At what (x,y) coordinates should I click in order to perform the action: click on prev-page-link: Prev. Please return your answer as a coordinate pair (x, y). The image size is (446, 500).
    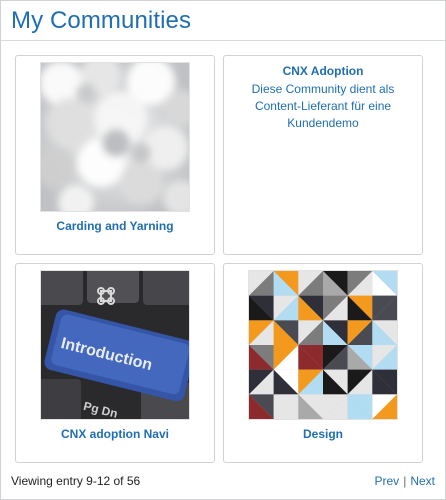
    Looking at the image, I should click on (387, 481).